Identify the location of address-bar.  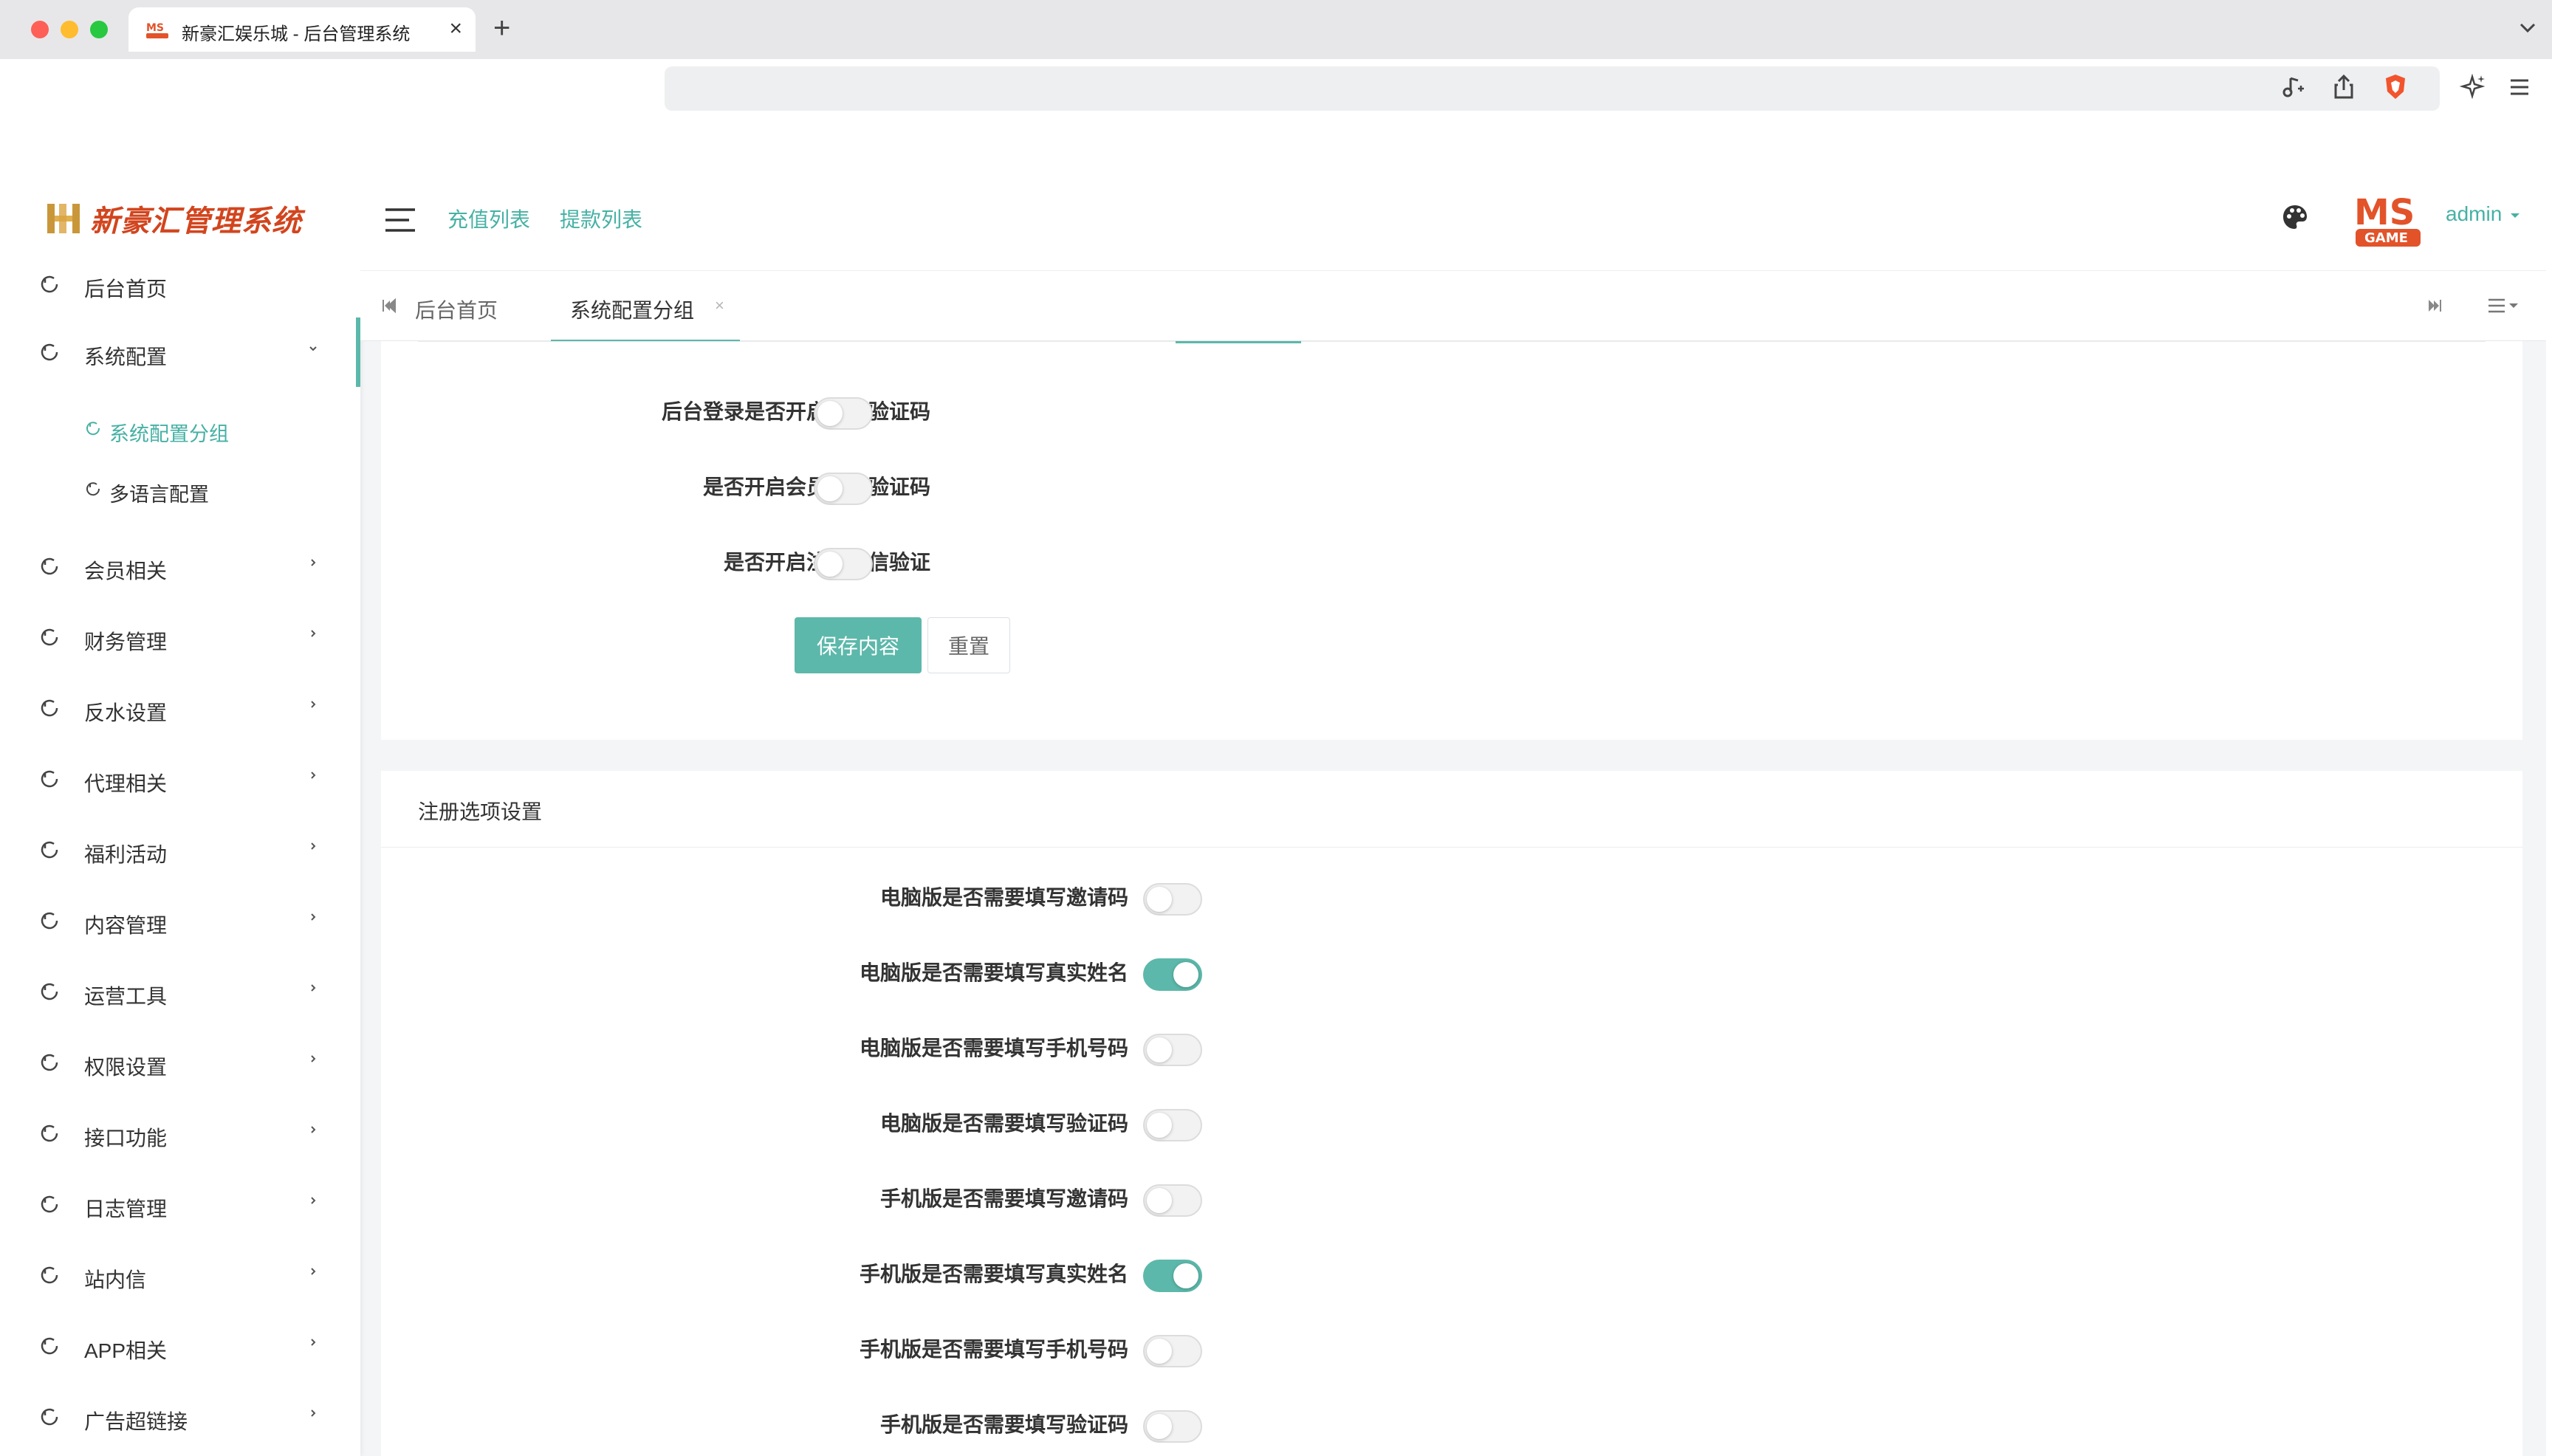
(1552, 89).